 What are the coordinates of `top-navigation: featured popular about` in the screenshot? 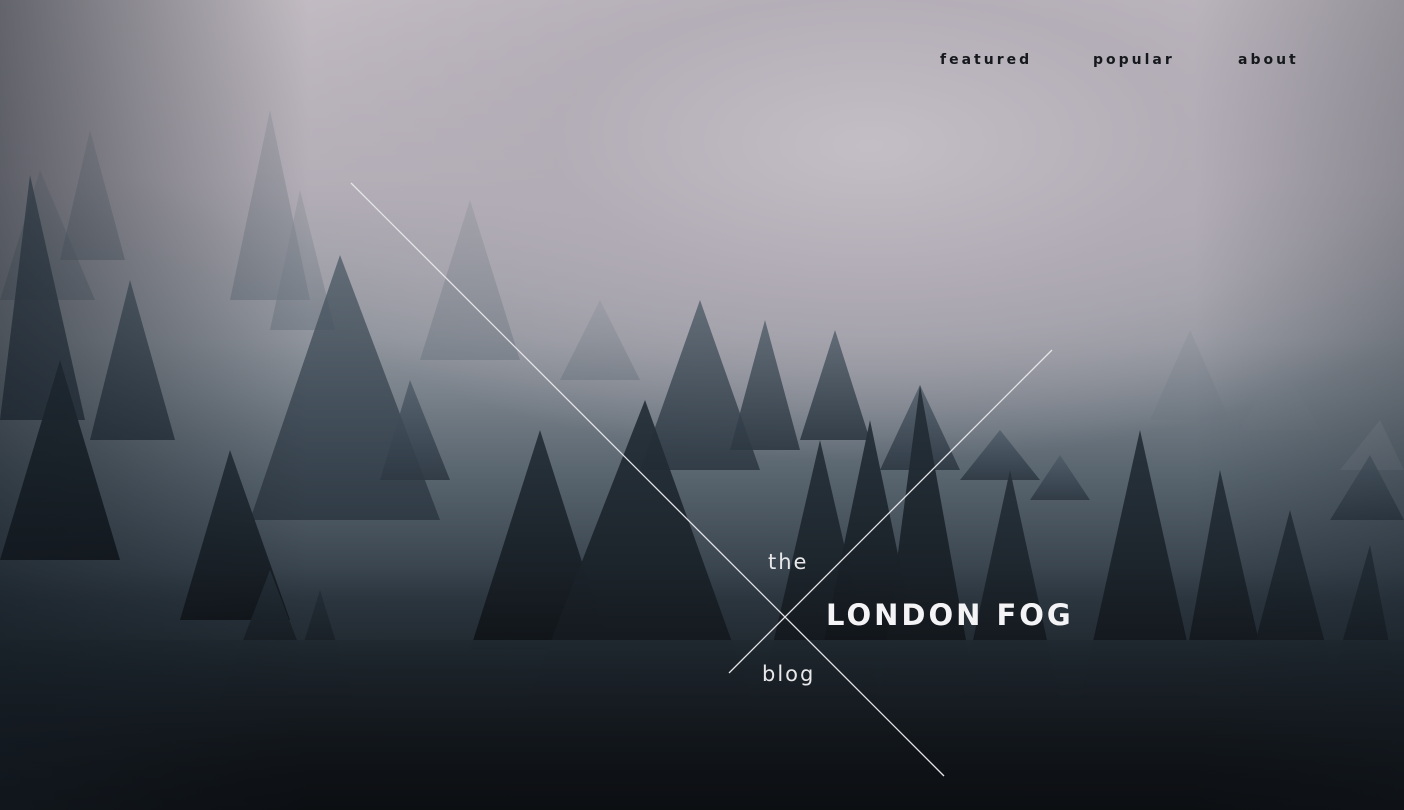 It's located at (702, 63).